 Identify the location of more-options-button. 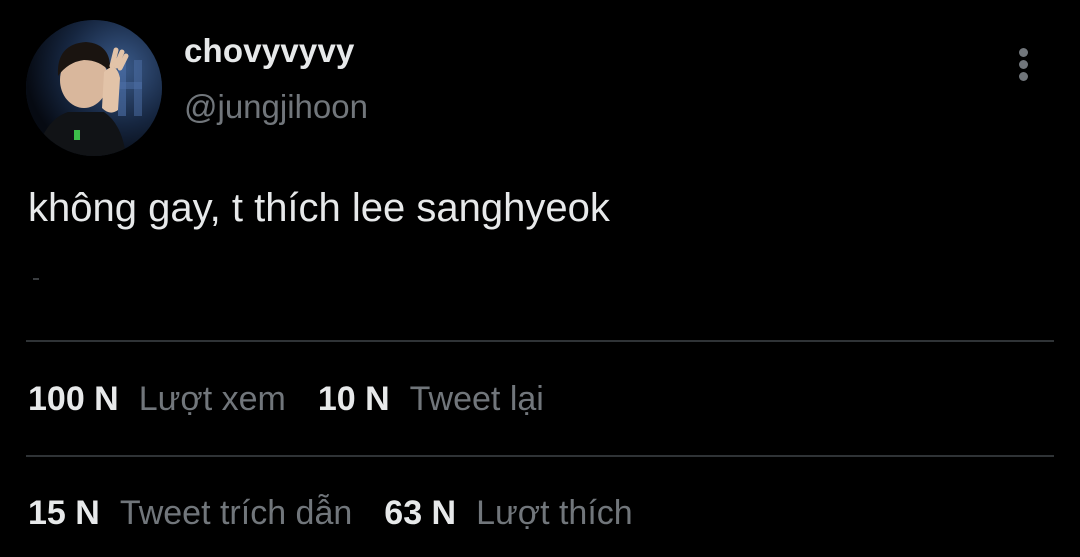
(1024, 64).